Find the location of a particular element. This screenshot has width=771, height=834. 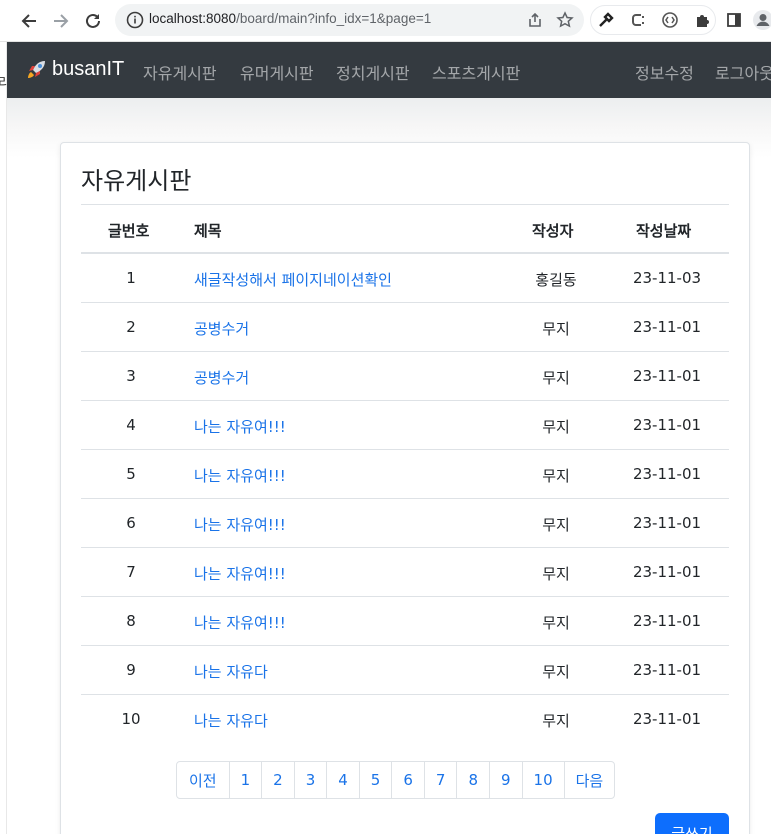

post-number: 3 is located at coordinates (131, 376).